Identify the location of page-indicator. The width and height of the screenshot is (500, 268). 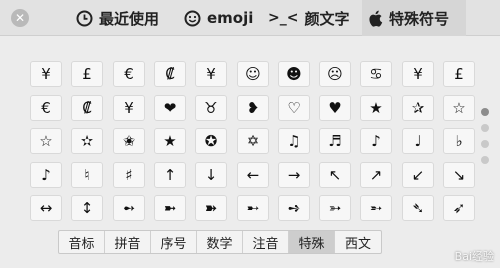
(485, 138).